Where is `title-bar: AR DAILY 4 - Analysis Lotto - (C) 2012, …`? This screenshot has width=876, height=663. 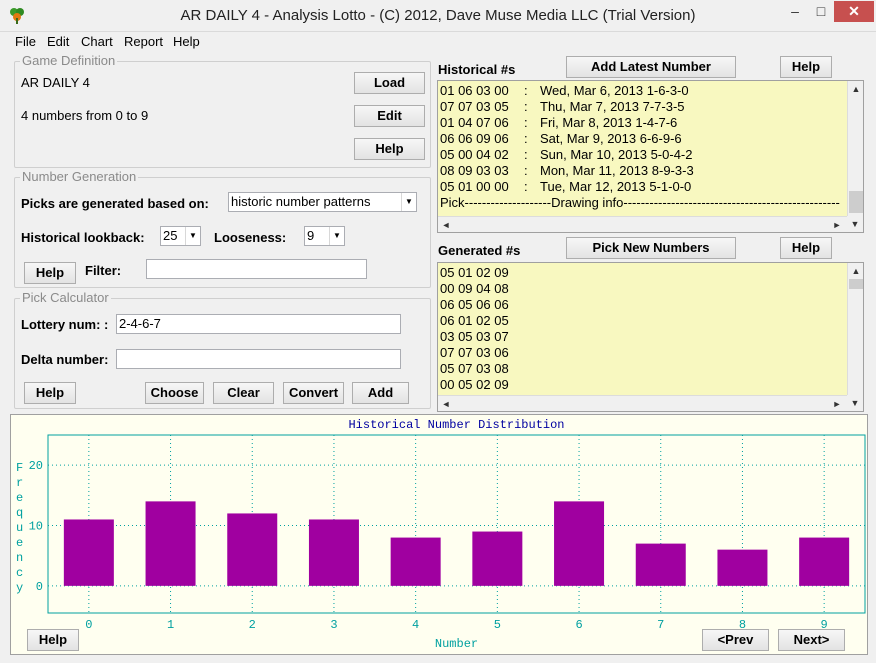
title-bar: AR DAILY 4 - Analysis Lotto - (C) 2012, … is located at coordinates (438, 16).